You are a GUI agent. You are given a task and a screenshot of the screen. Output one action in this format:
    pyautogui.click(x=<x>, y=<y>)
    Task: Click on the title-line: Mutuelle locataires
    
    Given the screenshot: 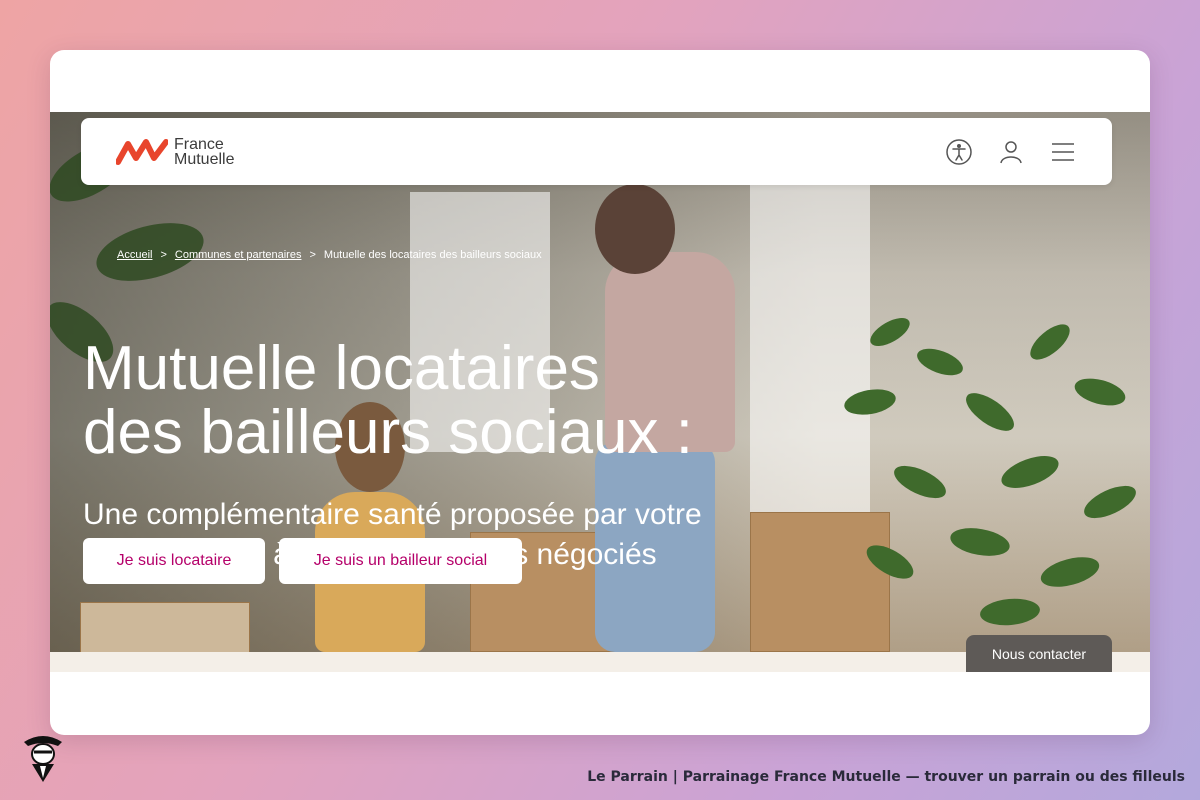 What is the action you would take?
    pyautogui.click(x=341, y=368)
    